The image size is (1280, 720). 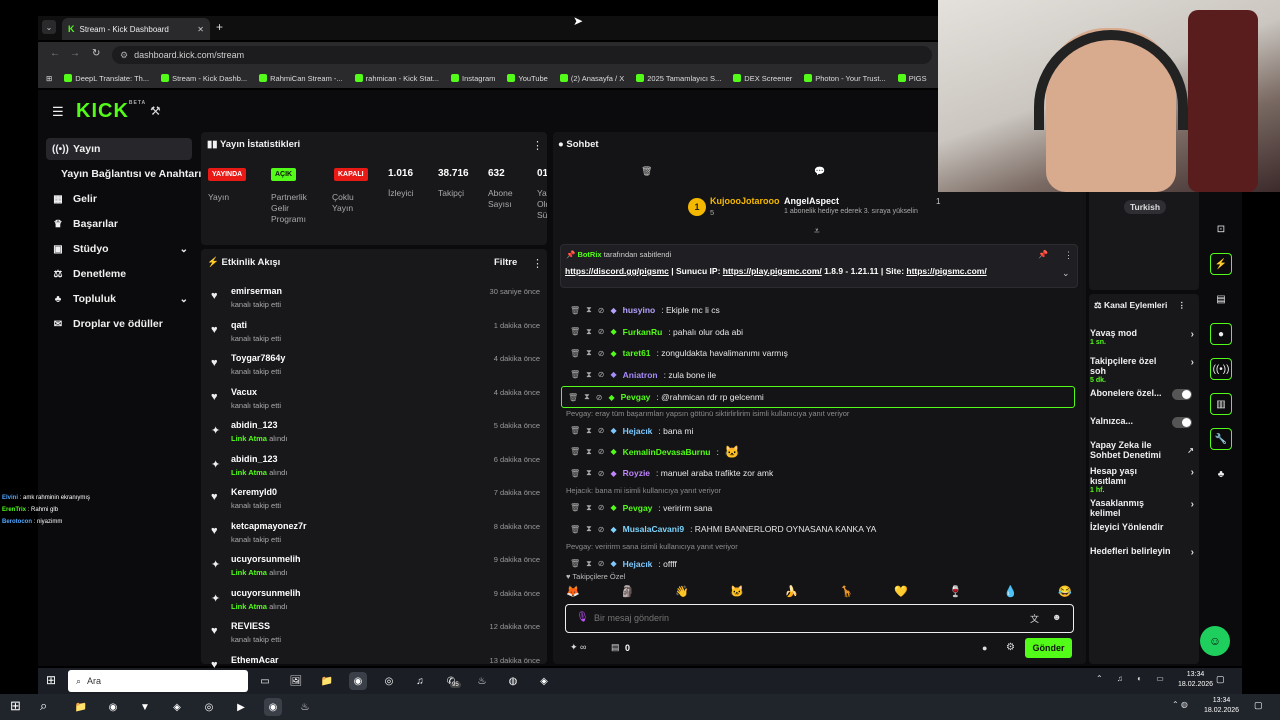 I want to click on emote-icon: 🍷, so click(x=956, y=591).